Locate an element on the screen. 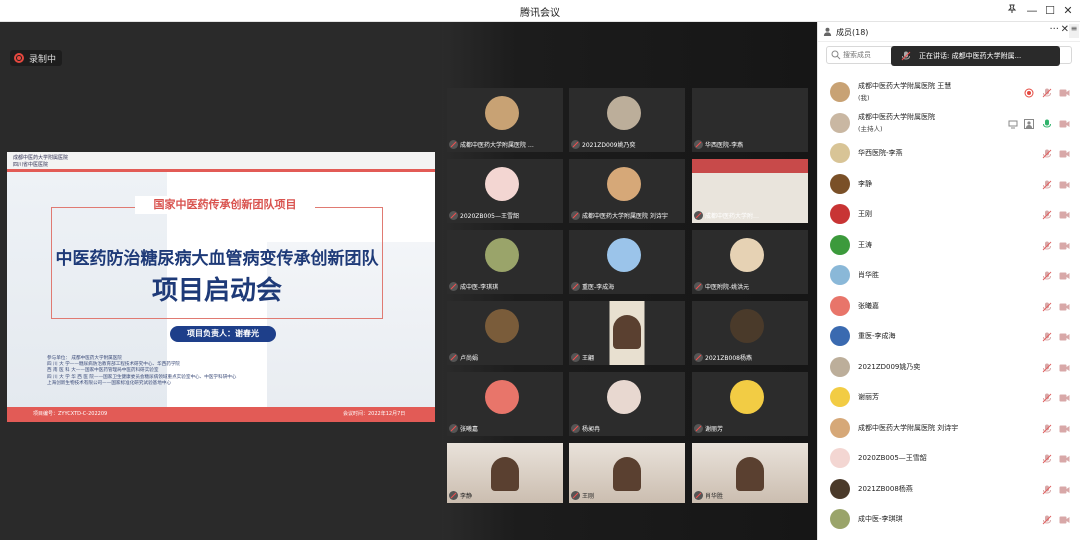 Image resolution: width=1080 pixels, height=540 pixels. record-icon is located at coordinates (1029, 93).